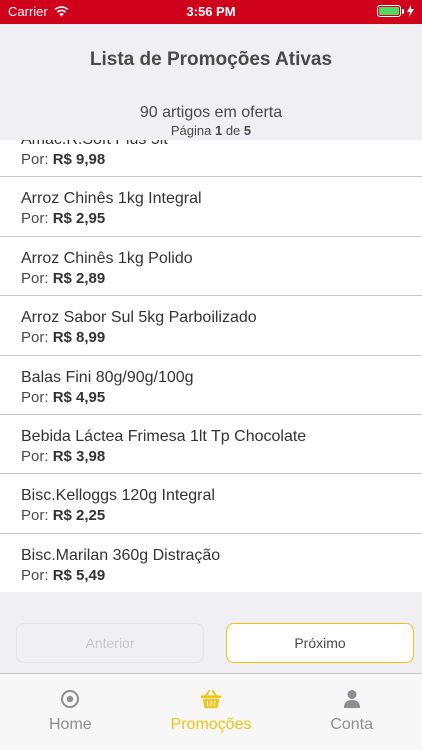 Image resolution: width=422 pixels, height=750 pixels. I want to click on product-name: Bisc.Marilan 360g Distração, so click(121, 555).